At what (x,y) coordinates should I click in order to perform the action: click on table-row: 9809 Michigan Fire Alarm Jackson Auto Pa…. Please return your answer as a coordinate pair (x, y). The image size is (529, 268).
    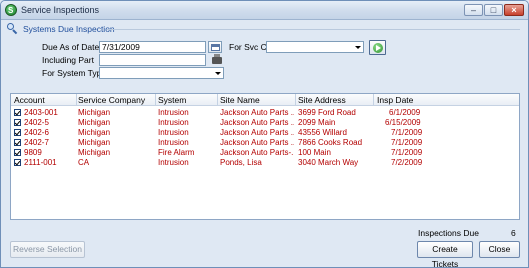
    Looking at the image, I should click on (265, 152).